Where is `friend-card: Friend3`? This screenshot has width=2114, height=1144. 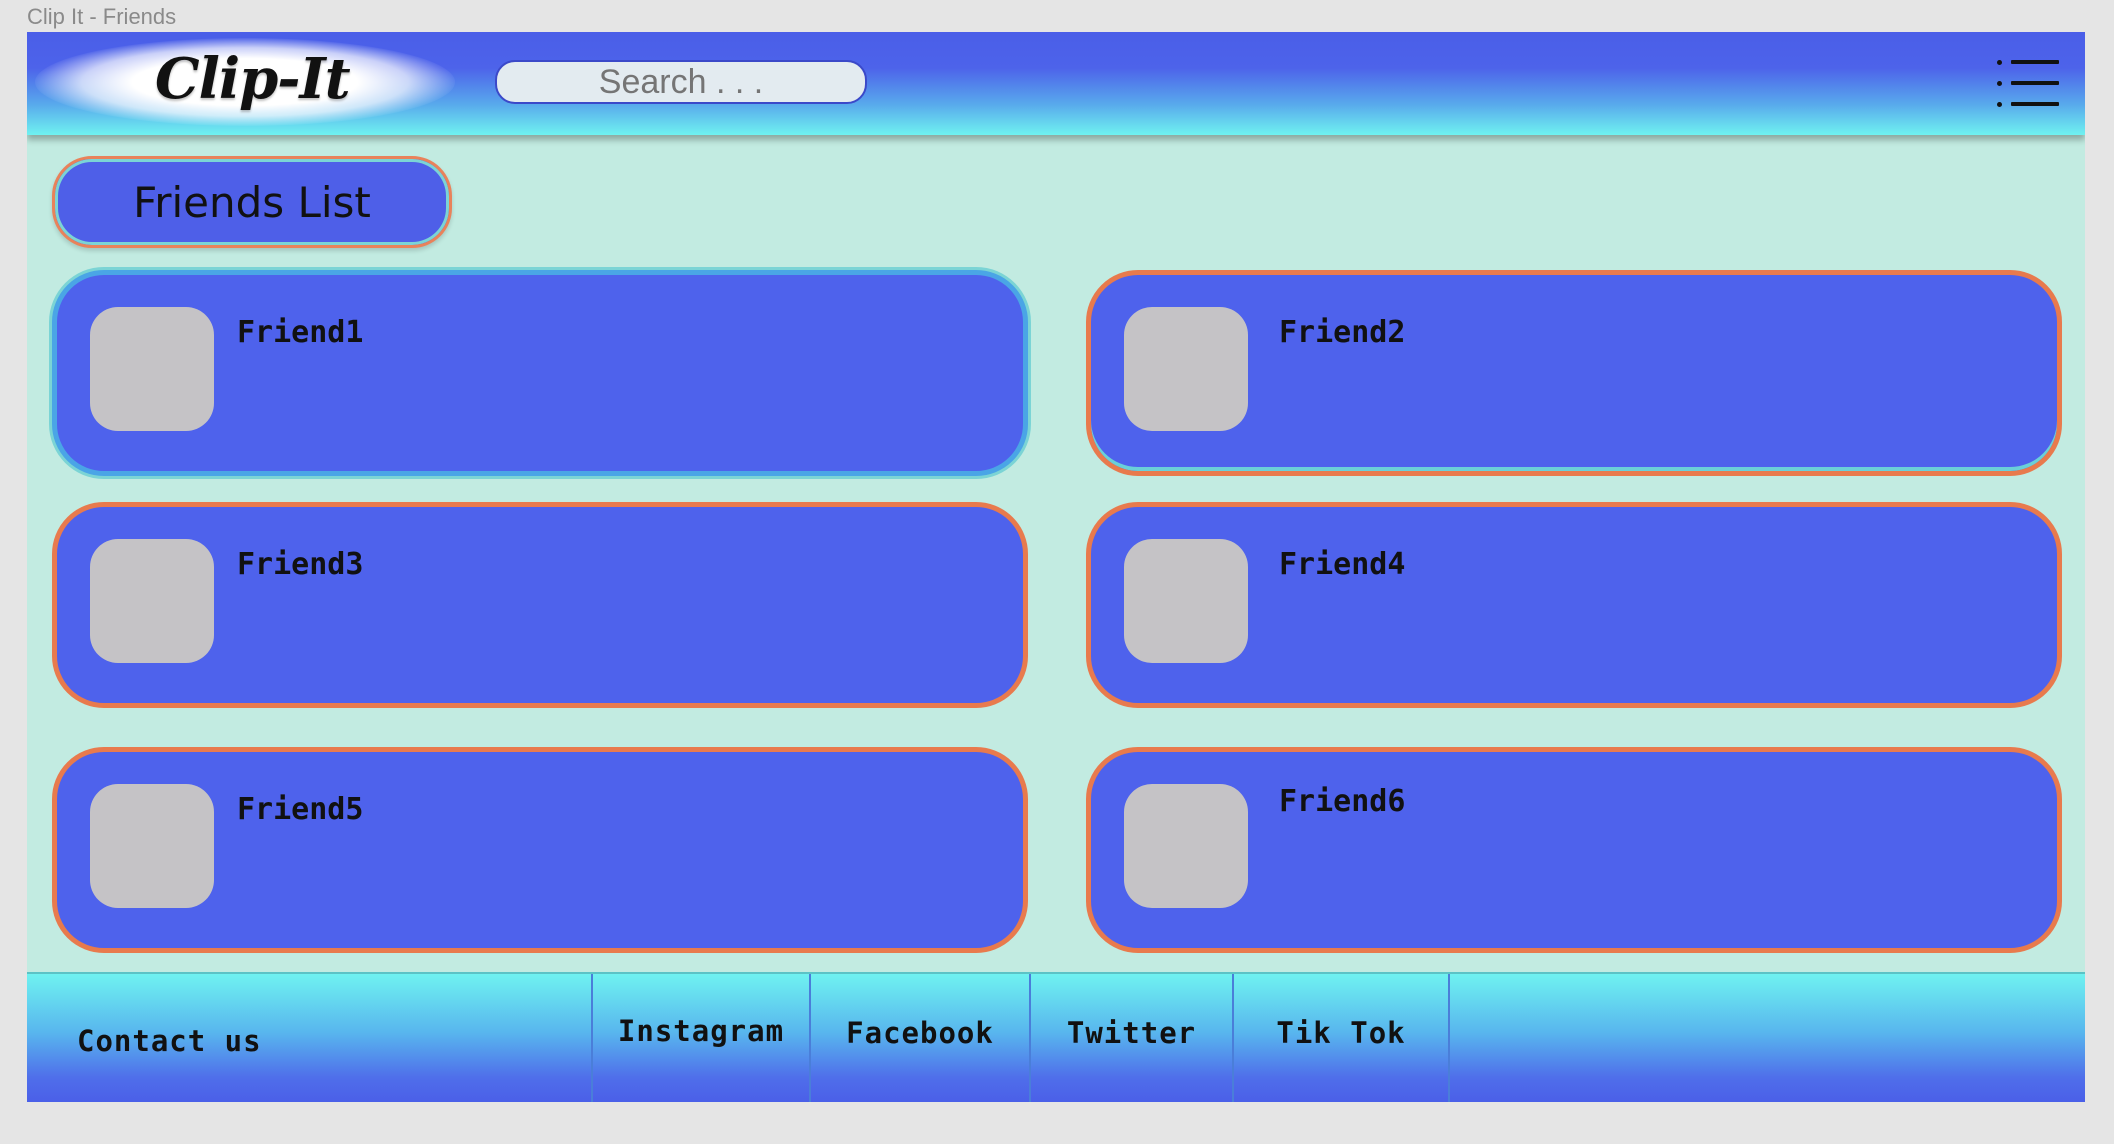
friend-card: Friend3 is located at coordinates (540, 605).